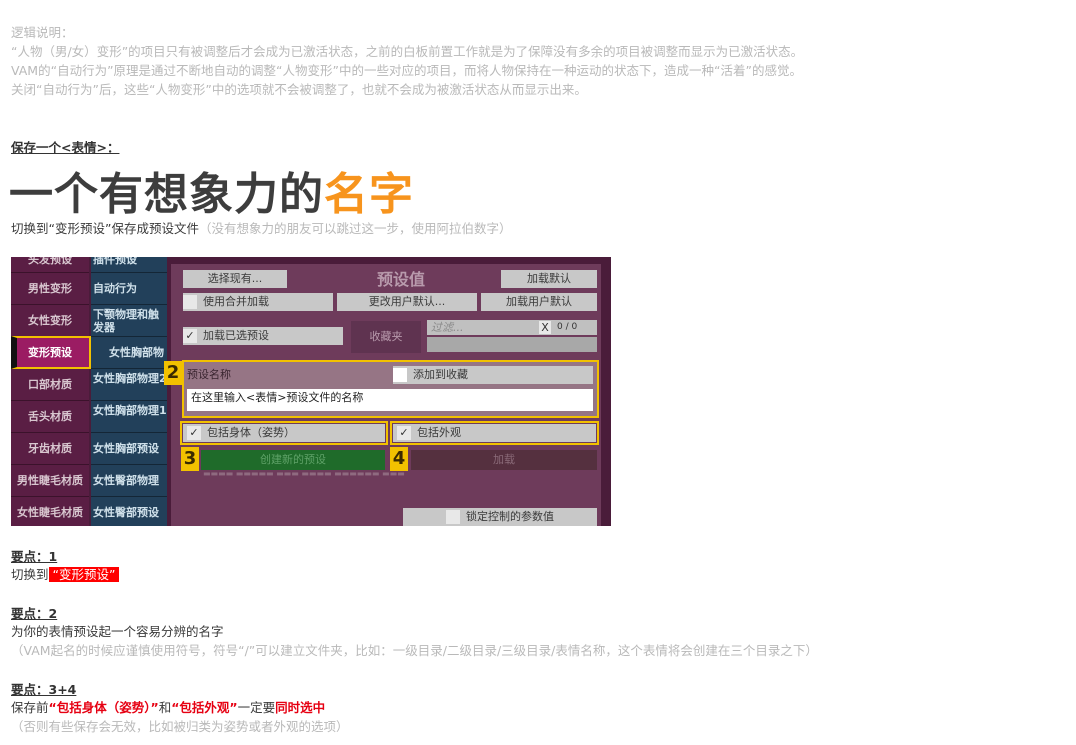 The image size is (1076, 745). I want to click on point-1-prefix: 切换到, so click(30, 574).